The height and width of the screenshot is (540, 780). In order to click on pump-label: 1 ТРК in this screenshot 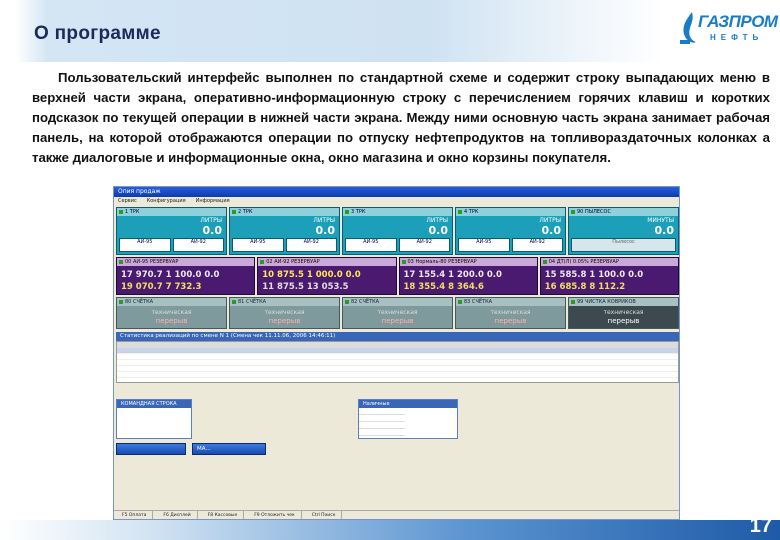, I will do `click(171, 212)`.